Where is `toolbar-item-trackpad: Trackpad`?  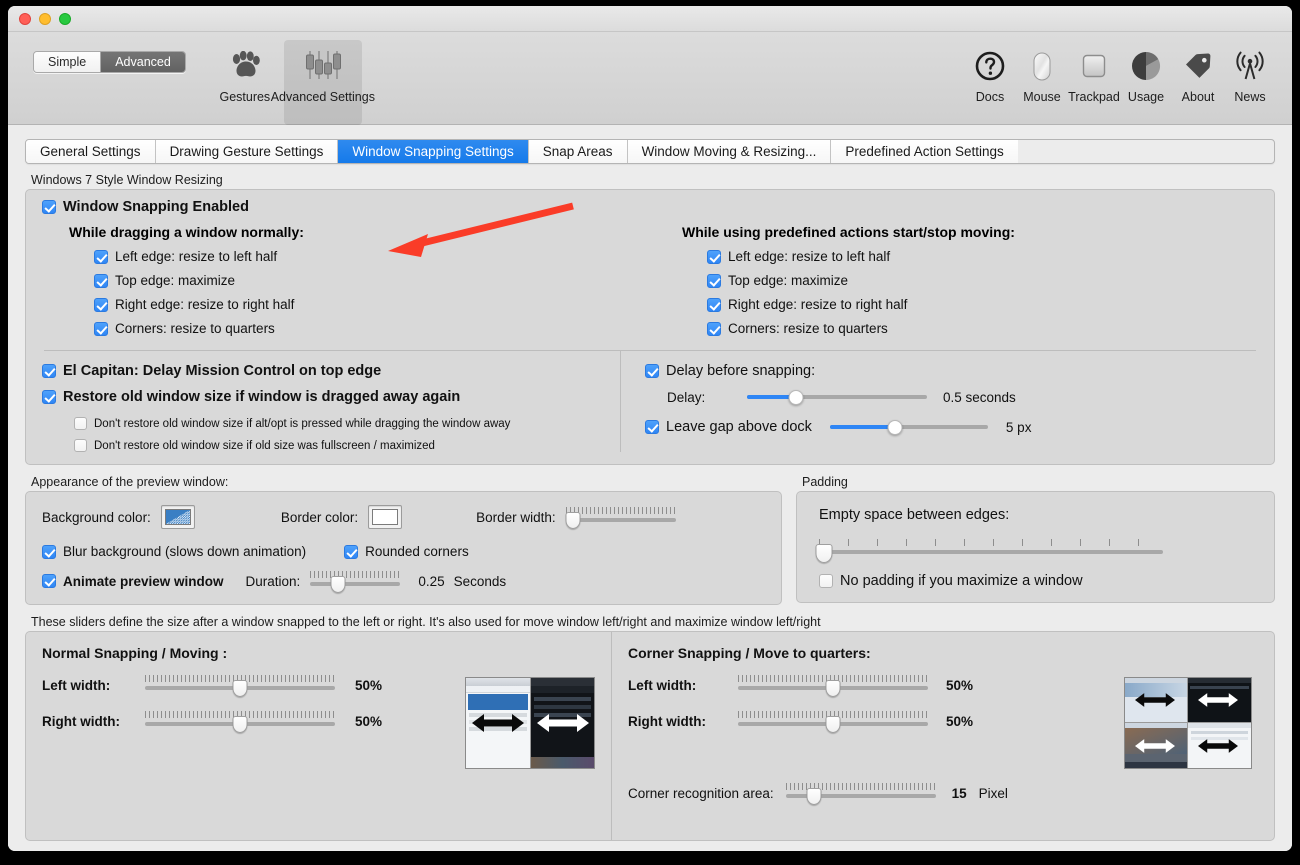
toolbar-item-trackpad: Trackpad is located at coordinates (1094, 72).